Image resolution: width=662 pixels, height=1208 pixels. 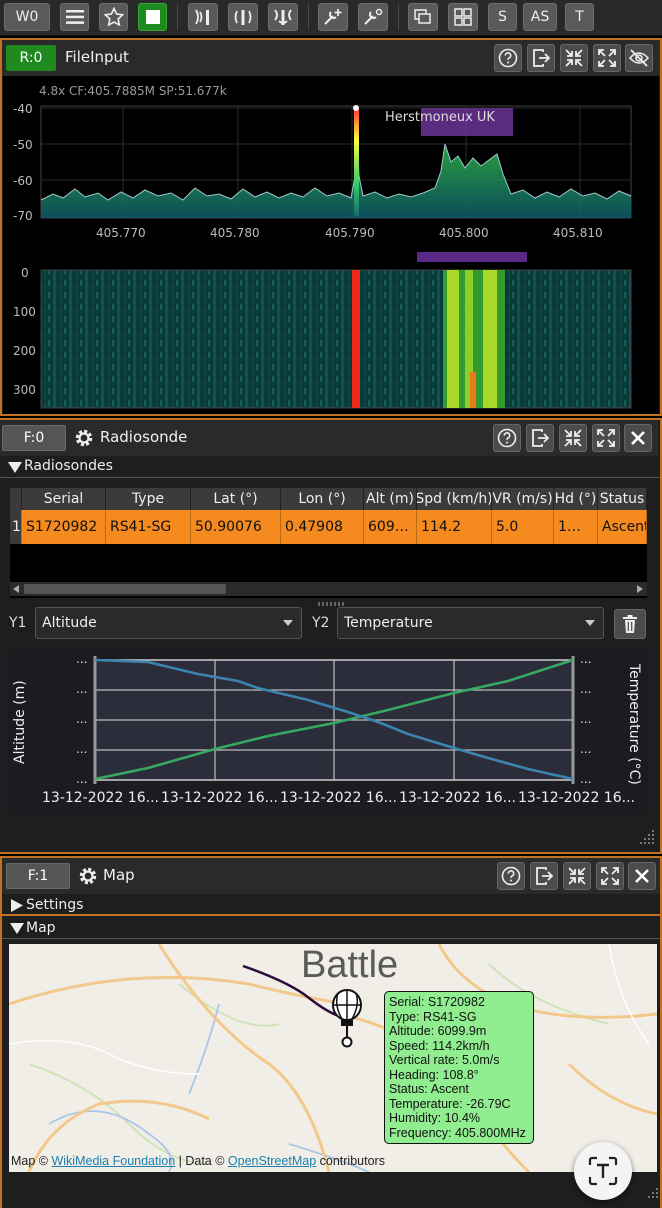 What do you see at coordinates (243, 17) in the screenshot?
I see `add-tx-icon` at bounding box center [243, 17].